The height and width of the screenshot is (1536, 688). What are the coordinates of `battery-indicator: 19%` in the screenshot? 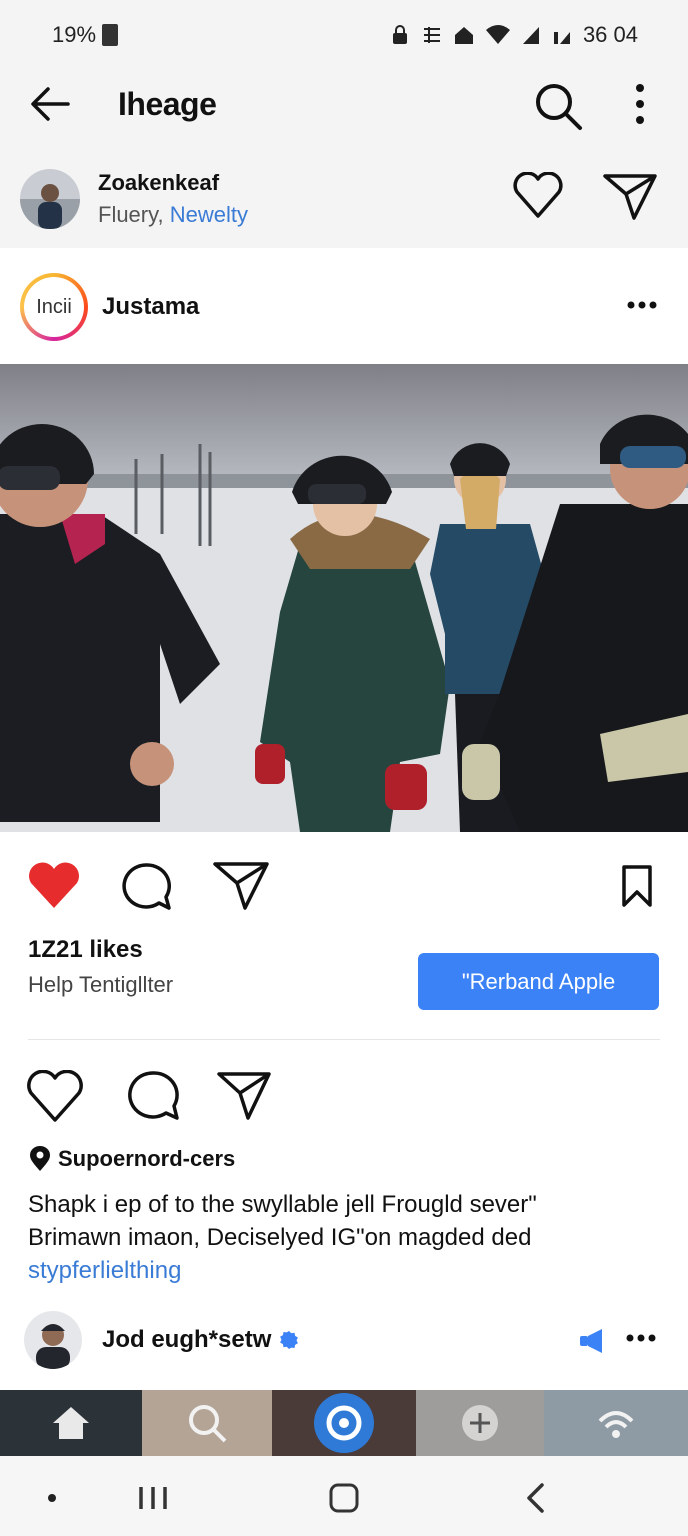 It's located at (85, 35).